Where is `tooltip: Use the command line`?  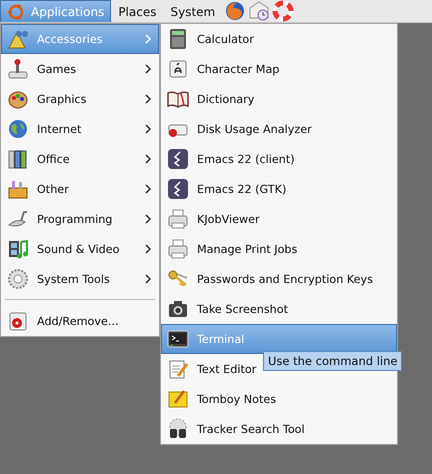 tooltip: Use the command line is located at coordinates (332, 361).